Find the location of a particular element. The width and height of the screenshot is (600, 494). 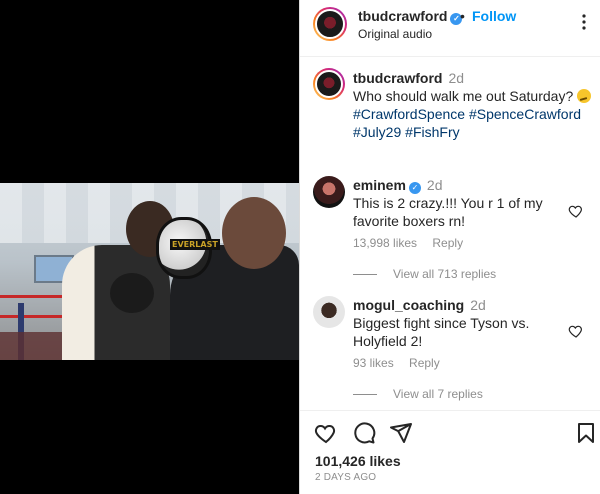

mitt-brand-label: EVERLAST is located at coordinates (195, 244).